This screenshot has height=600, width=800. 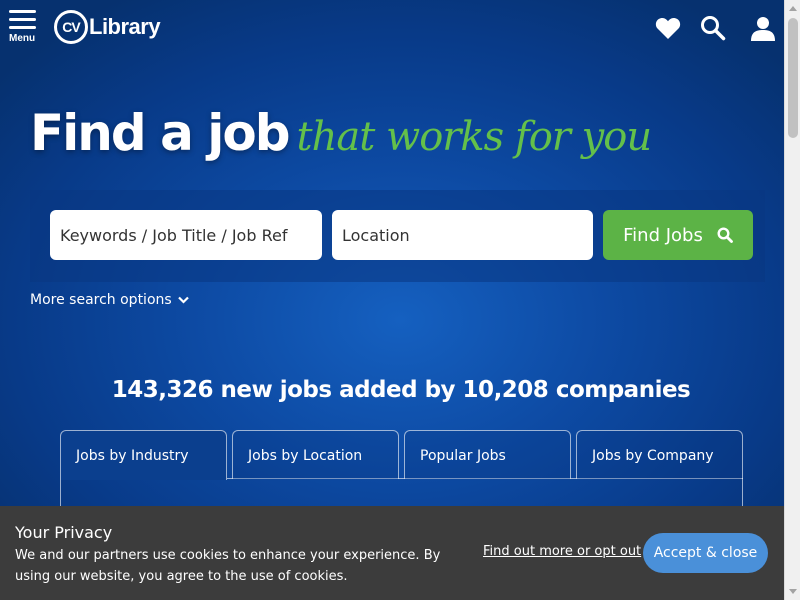 I want to click on logo-wordmark: Library, so click(x=125, y=26).